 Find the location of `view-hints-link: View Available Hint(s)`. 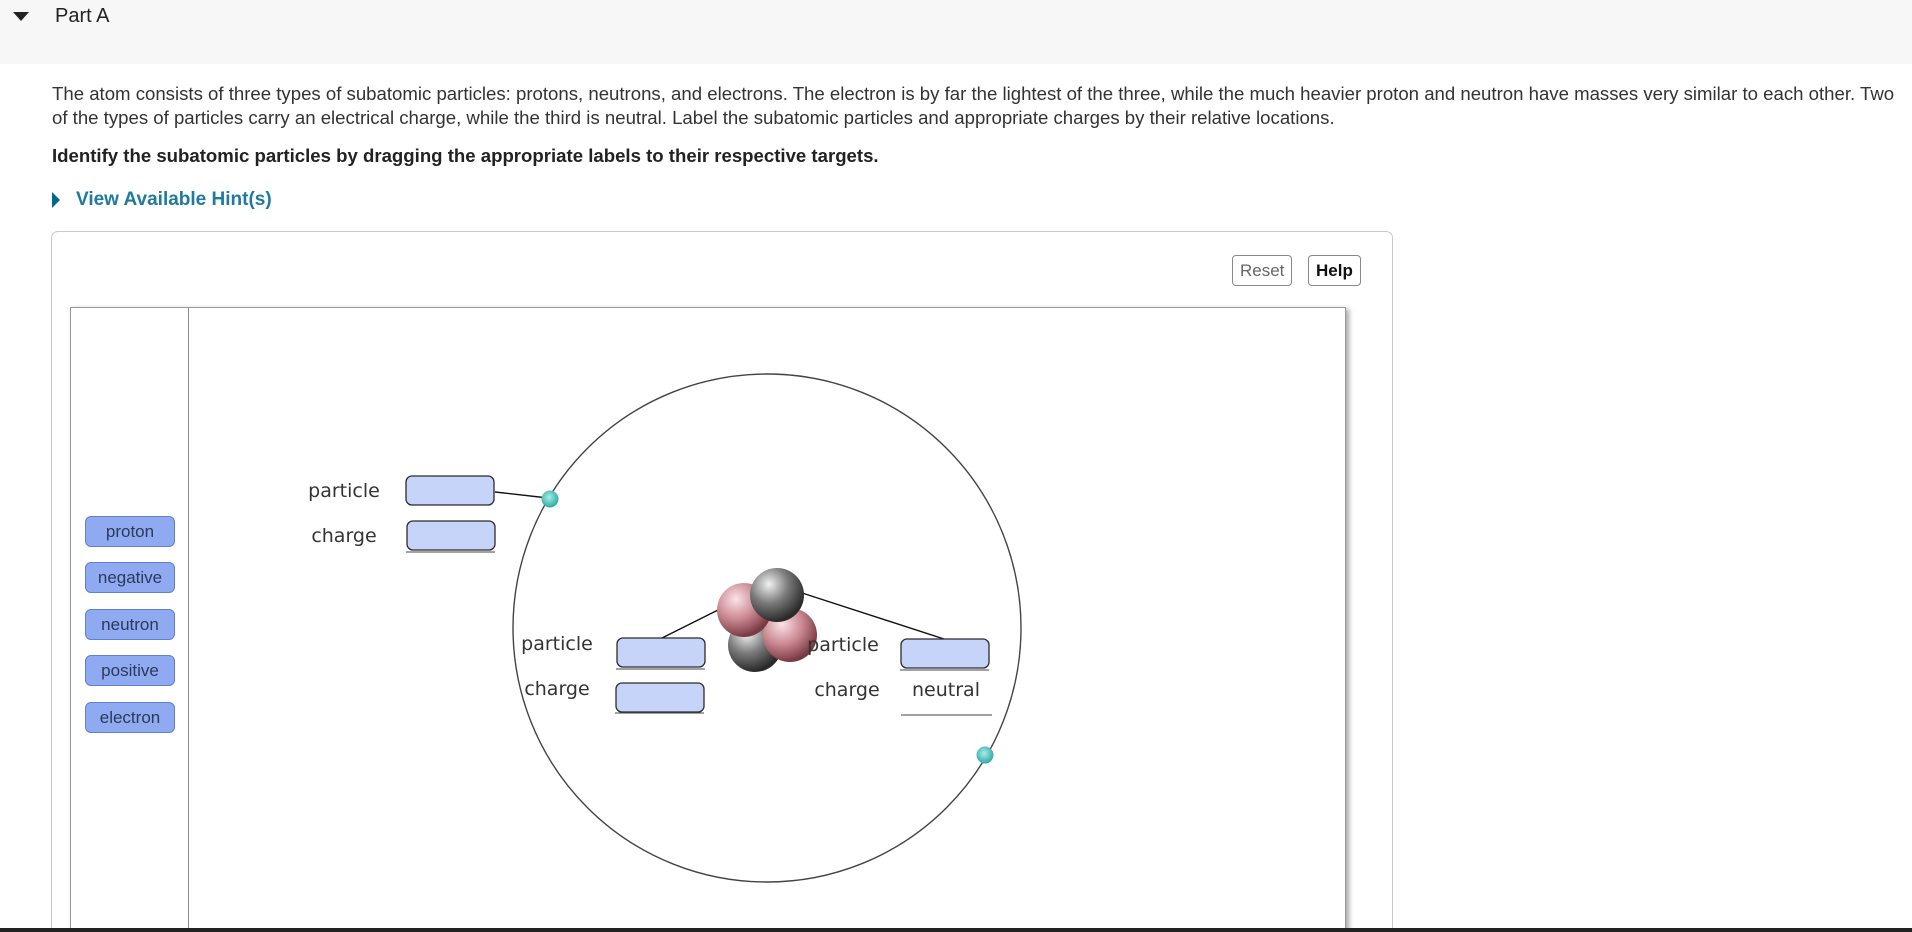

view-hints-link: View Available Hint(s) is located at coordinates (162, 200).